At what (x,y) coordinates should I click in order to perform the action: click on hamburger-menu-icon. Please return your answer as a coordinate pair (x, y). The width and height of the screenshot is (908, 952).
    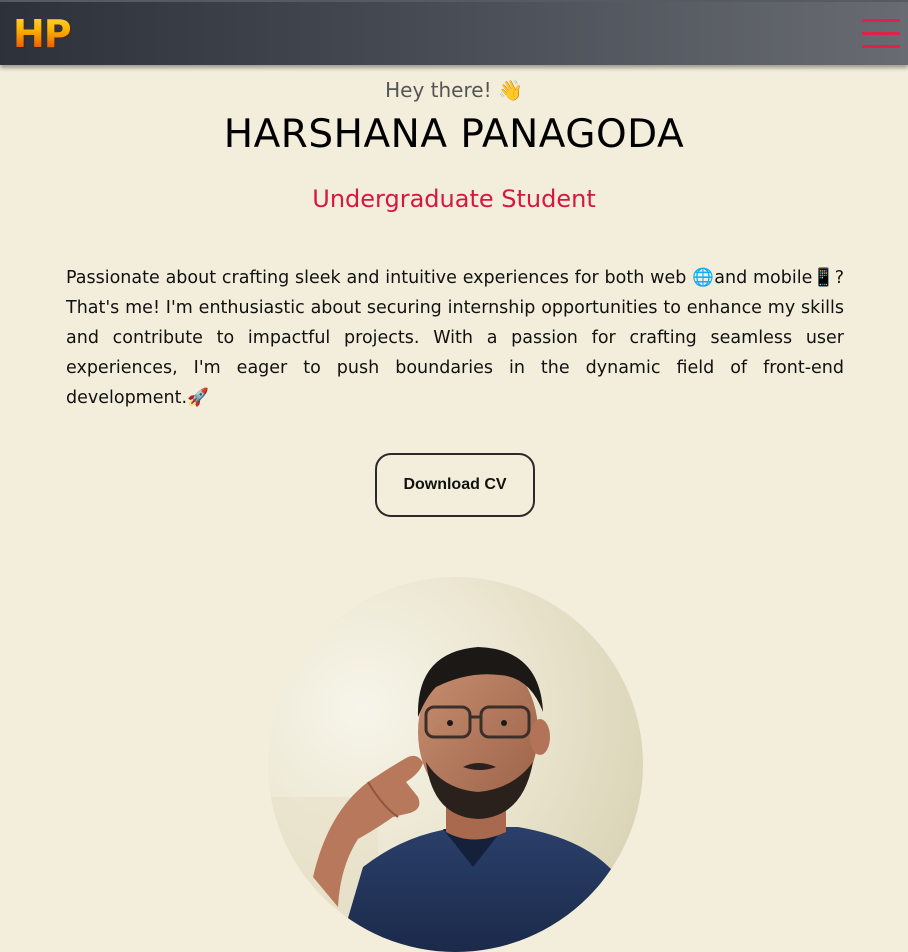
    Looking at the image, I should click on (881, 34).